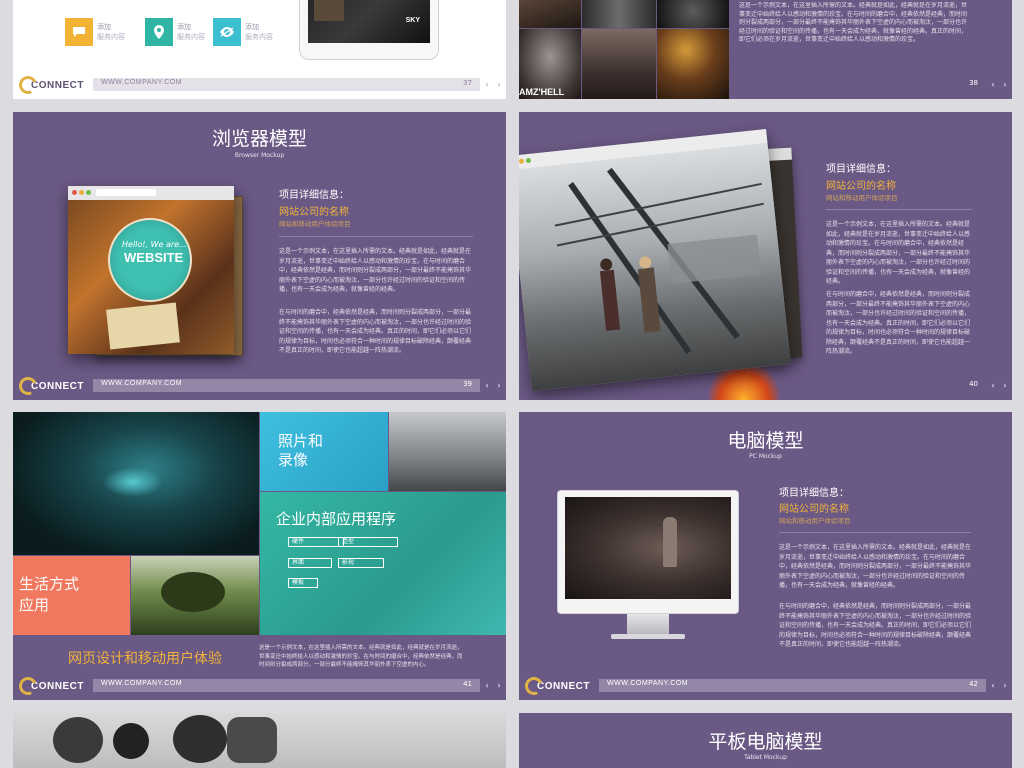  What do you see at coordinates (286, 685) in the screenshot?
I see `url-bar: WWW.COMPANY.COM 41` at bounding box center [286, 685].